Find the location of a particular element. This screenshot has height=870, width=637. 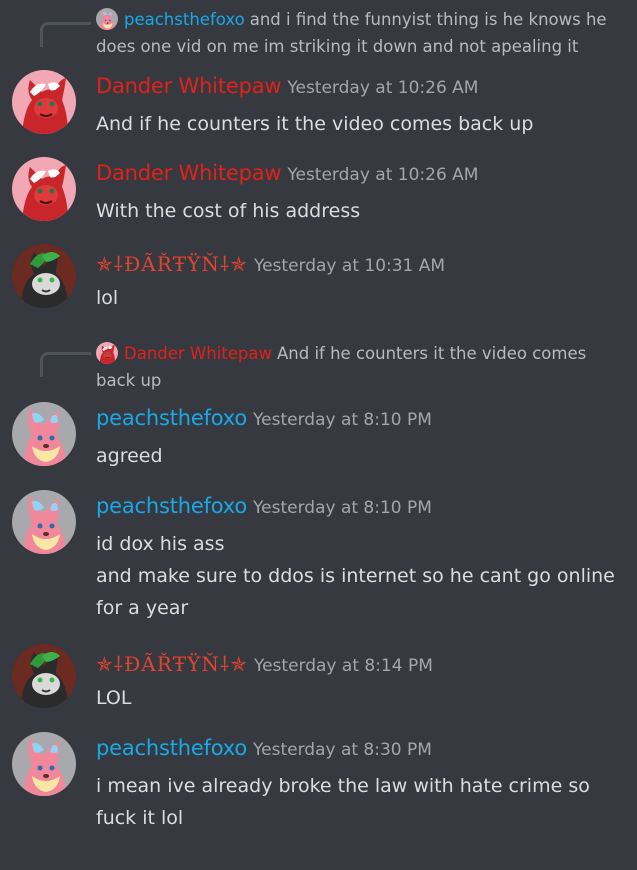

reply-username: peachsthefoxo is located at coordinates (184, 19).